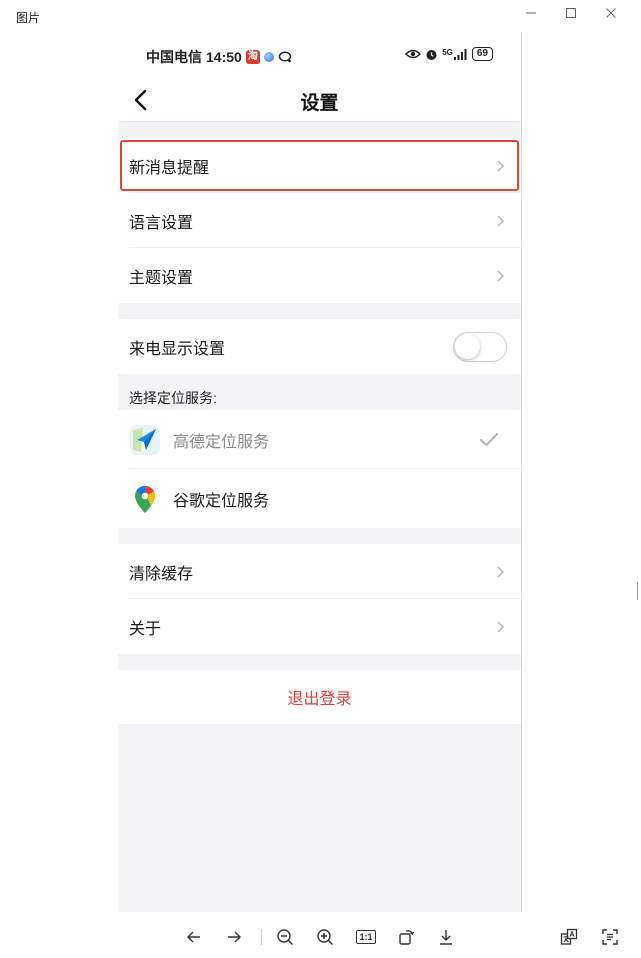  I want to click on settings-item-clear-cache: 清除缓存, so click(319, 571).